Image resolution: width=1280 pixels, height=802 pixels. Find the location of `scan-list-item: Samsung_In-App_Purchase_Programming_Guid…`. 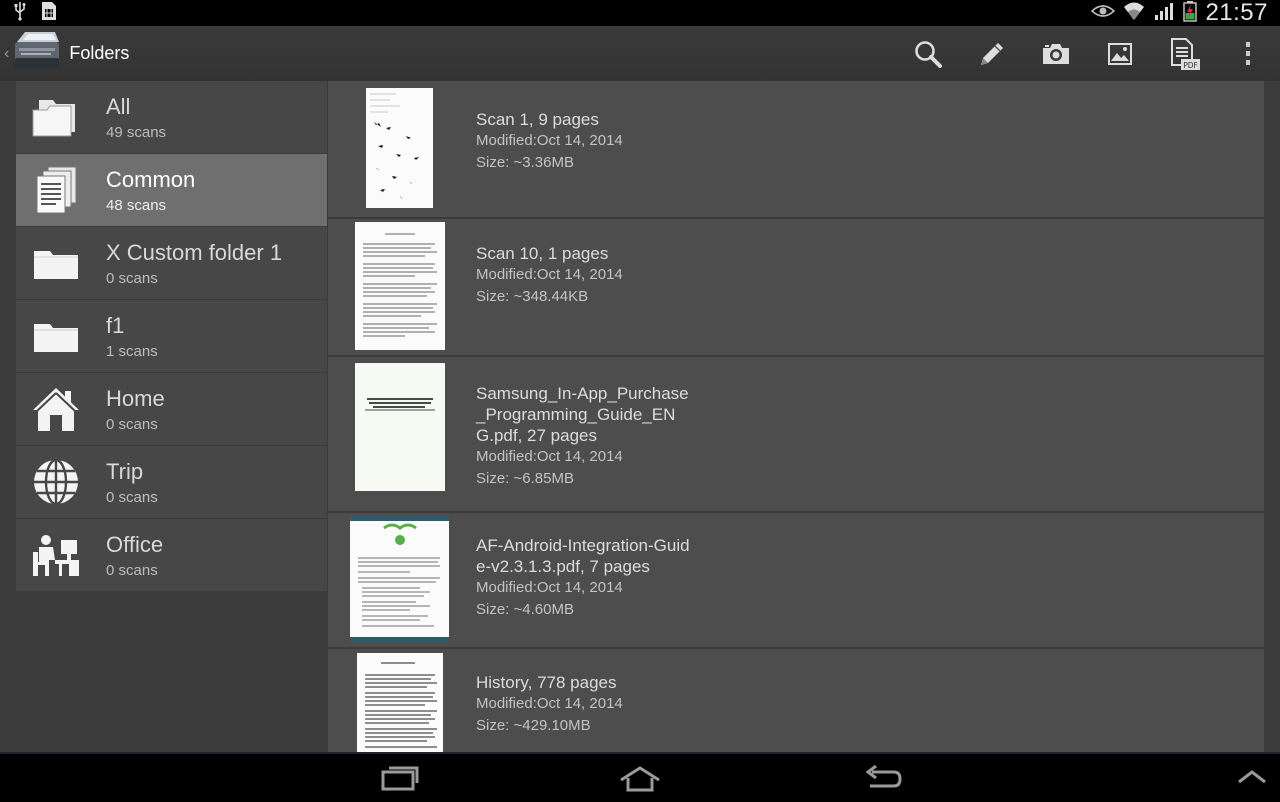

scan-list-item: Samsung_In-App_Purchase_Programming_Guid… is located at coordinates (796, 434).